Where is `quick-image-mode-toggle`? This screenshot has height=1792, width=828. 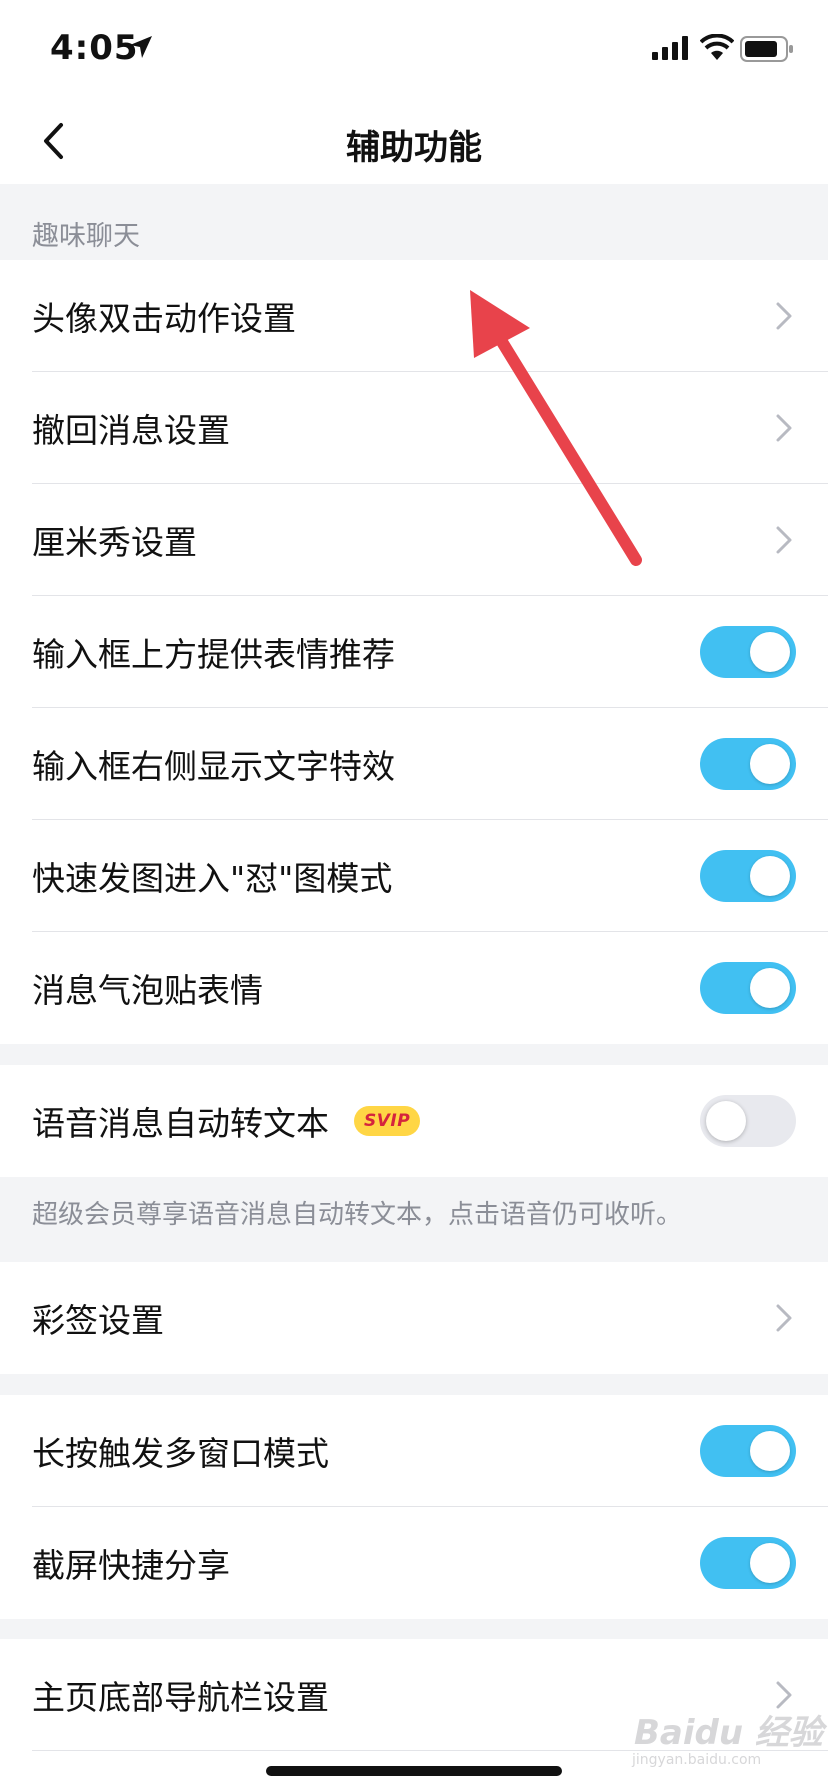
quick-image-mode-toggle is located at coordinates (748, 876).